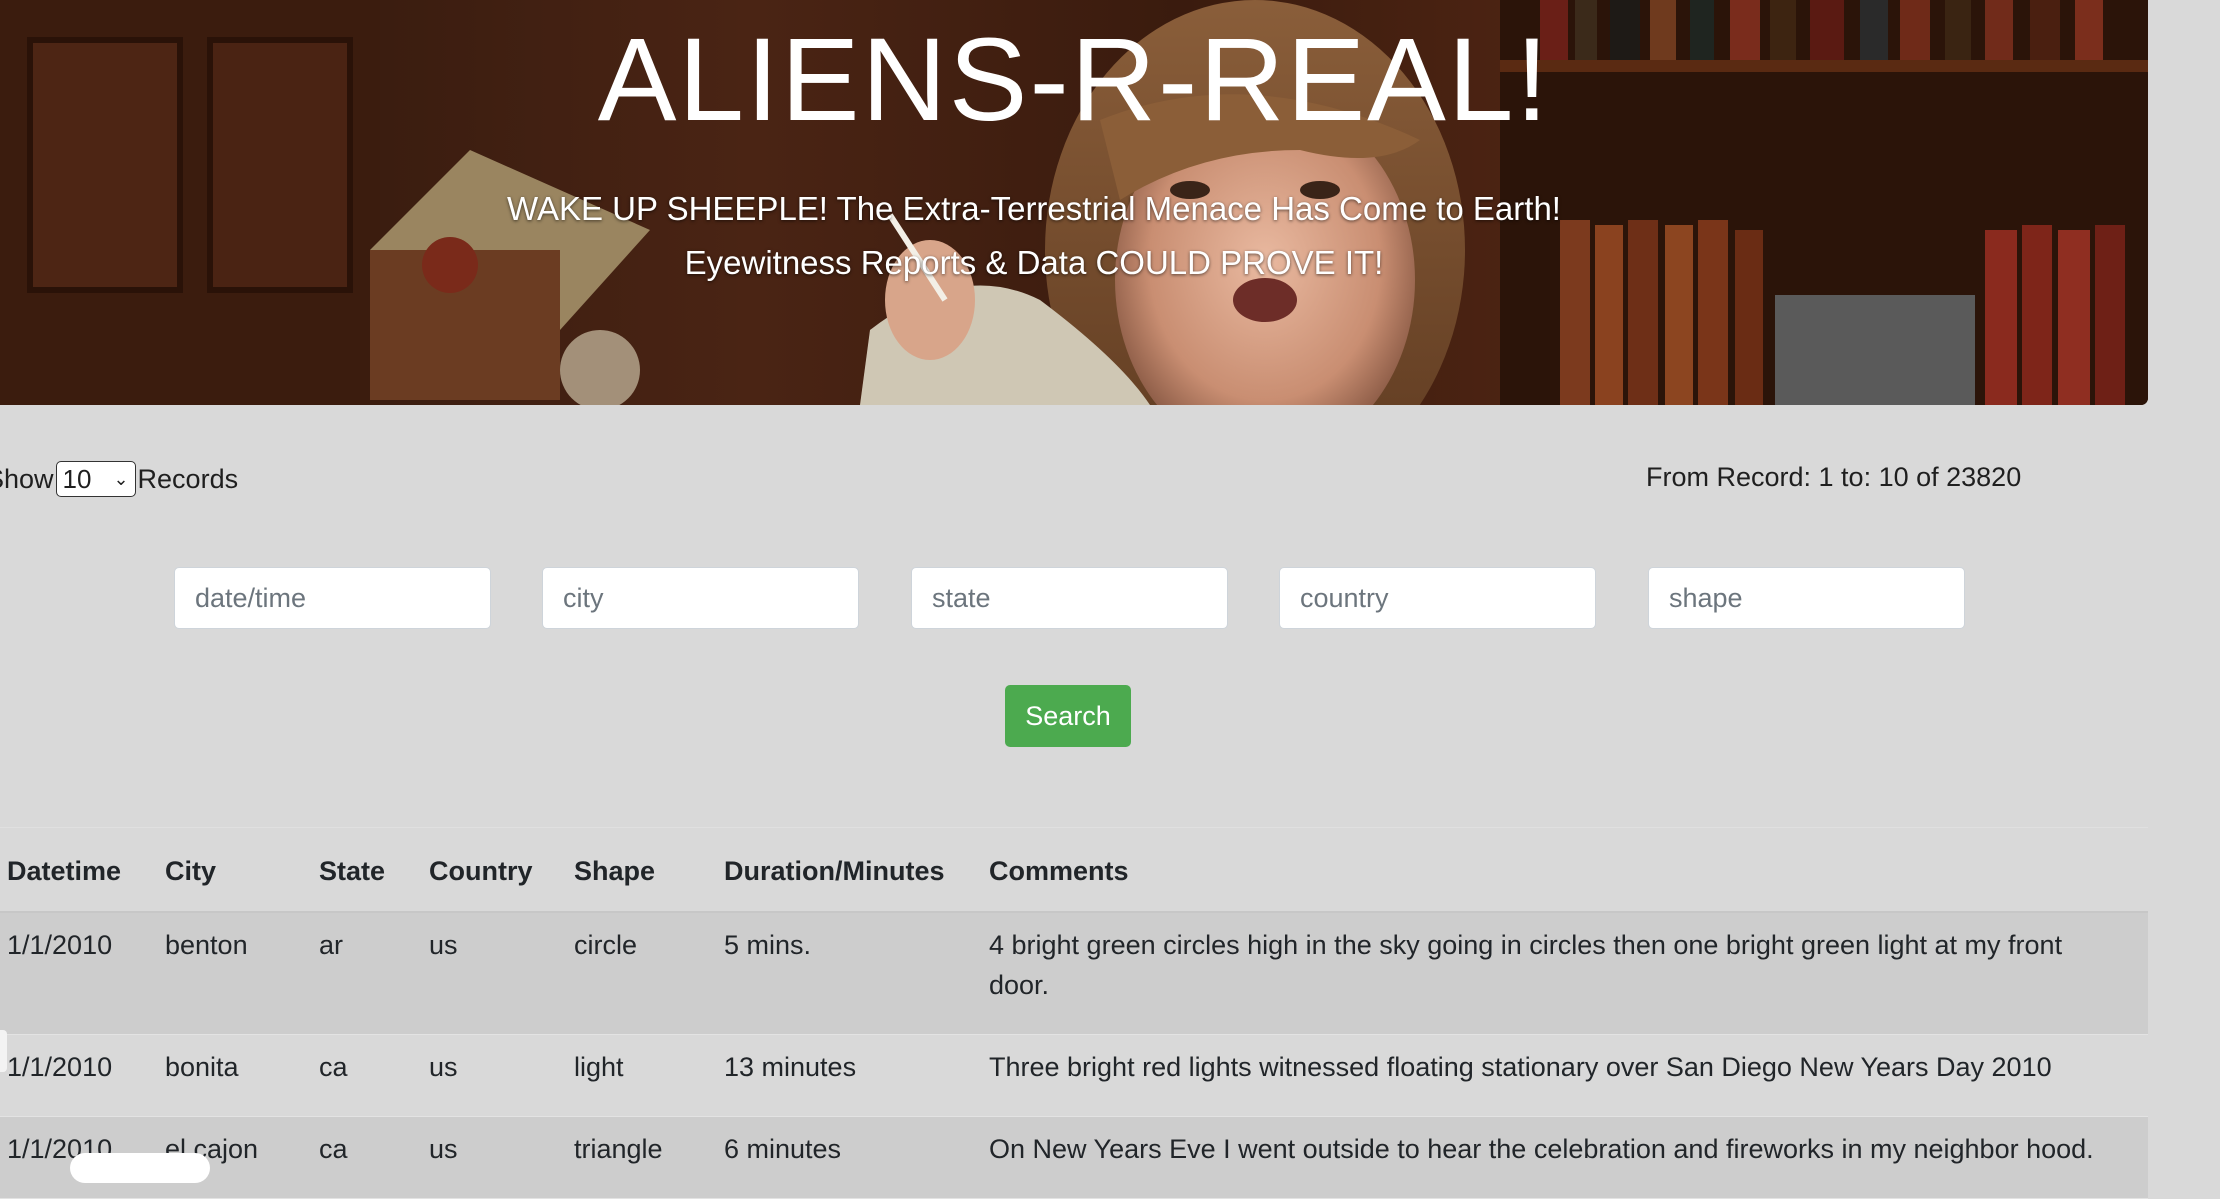 The image size is (2220, 1199). I want to click on record-range-info: From Record: 1 to: 10 of 23820, so click(1834, 477).